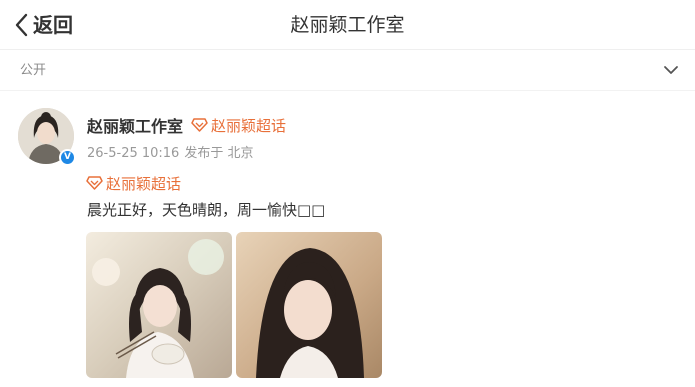 The width and height of the screenshot is (695, 387). I want to click on post-time: 26-5-25 10:16, so click(133, 153).